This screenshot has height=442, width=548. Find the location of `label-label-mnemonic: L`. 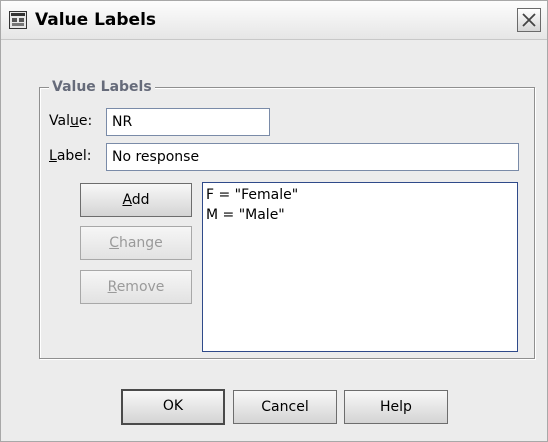

label-label-mnemonic: L is located at coordinates (53, 156).